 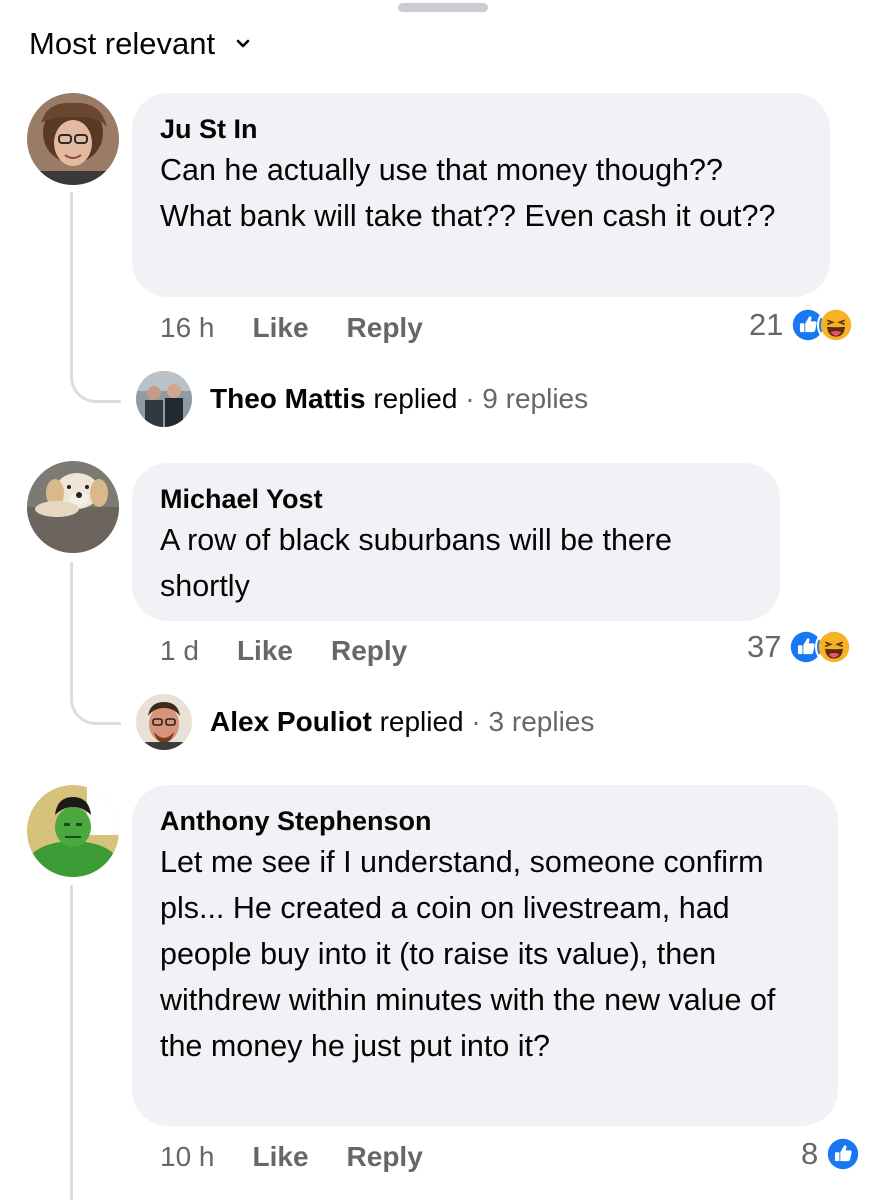 What do you see at coordinates (481, 129) in the screenshot?
I see `comment-author: Ju St In` at bounding box center [481, 129].